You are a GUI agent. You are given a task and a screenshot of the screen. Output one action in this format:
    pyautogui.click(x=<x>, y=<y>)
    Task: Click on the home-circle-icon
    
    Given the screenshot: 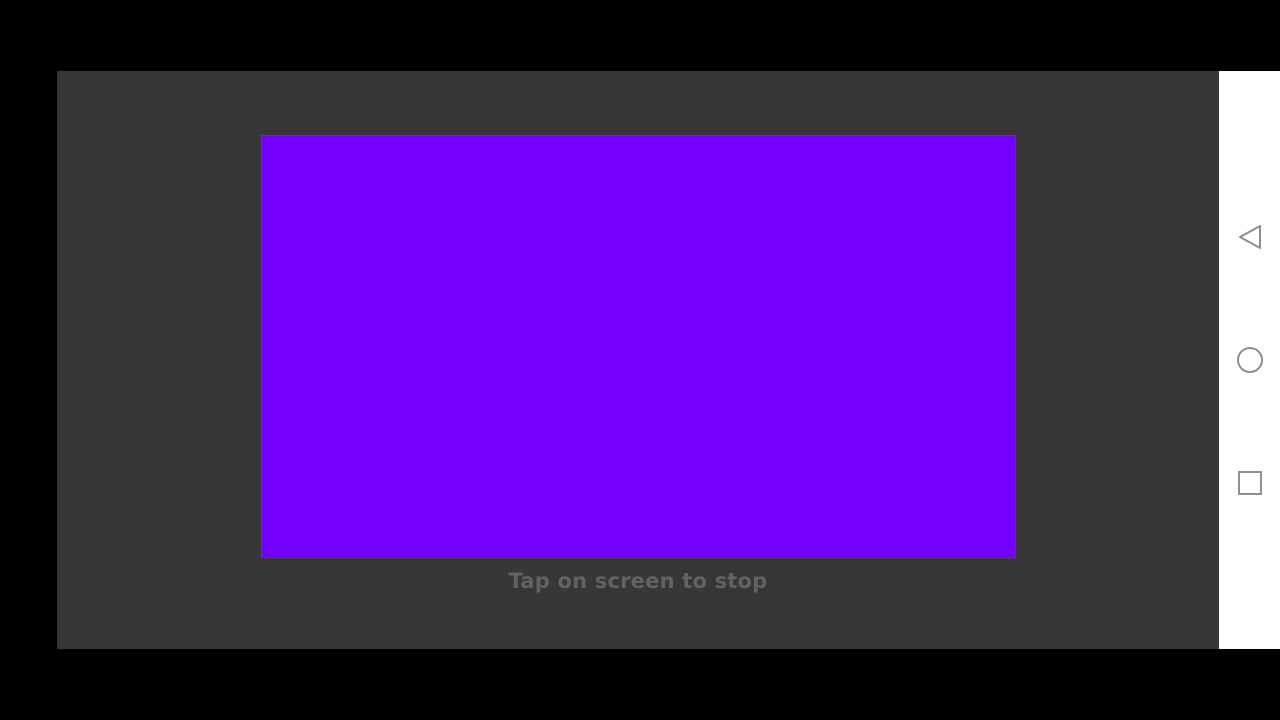 What is the action you would take?
    pyautogui.click(x=1249, y=360)
    